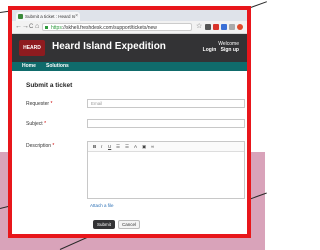 The image size is (320, 250). I want to click on close-tab-icon: ×, so click(76, 16).